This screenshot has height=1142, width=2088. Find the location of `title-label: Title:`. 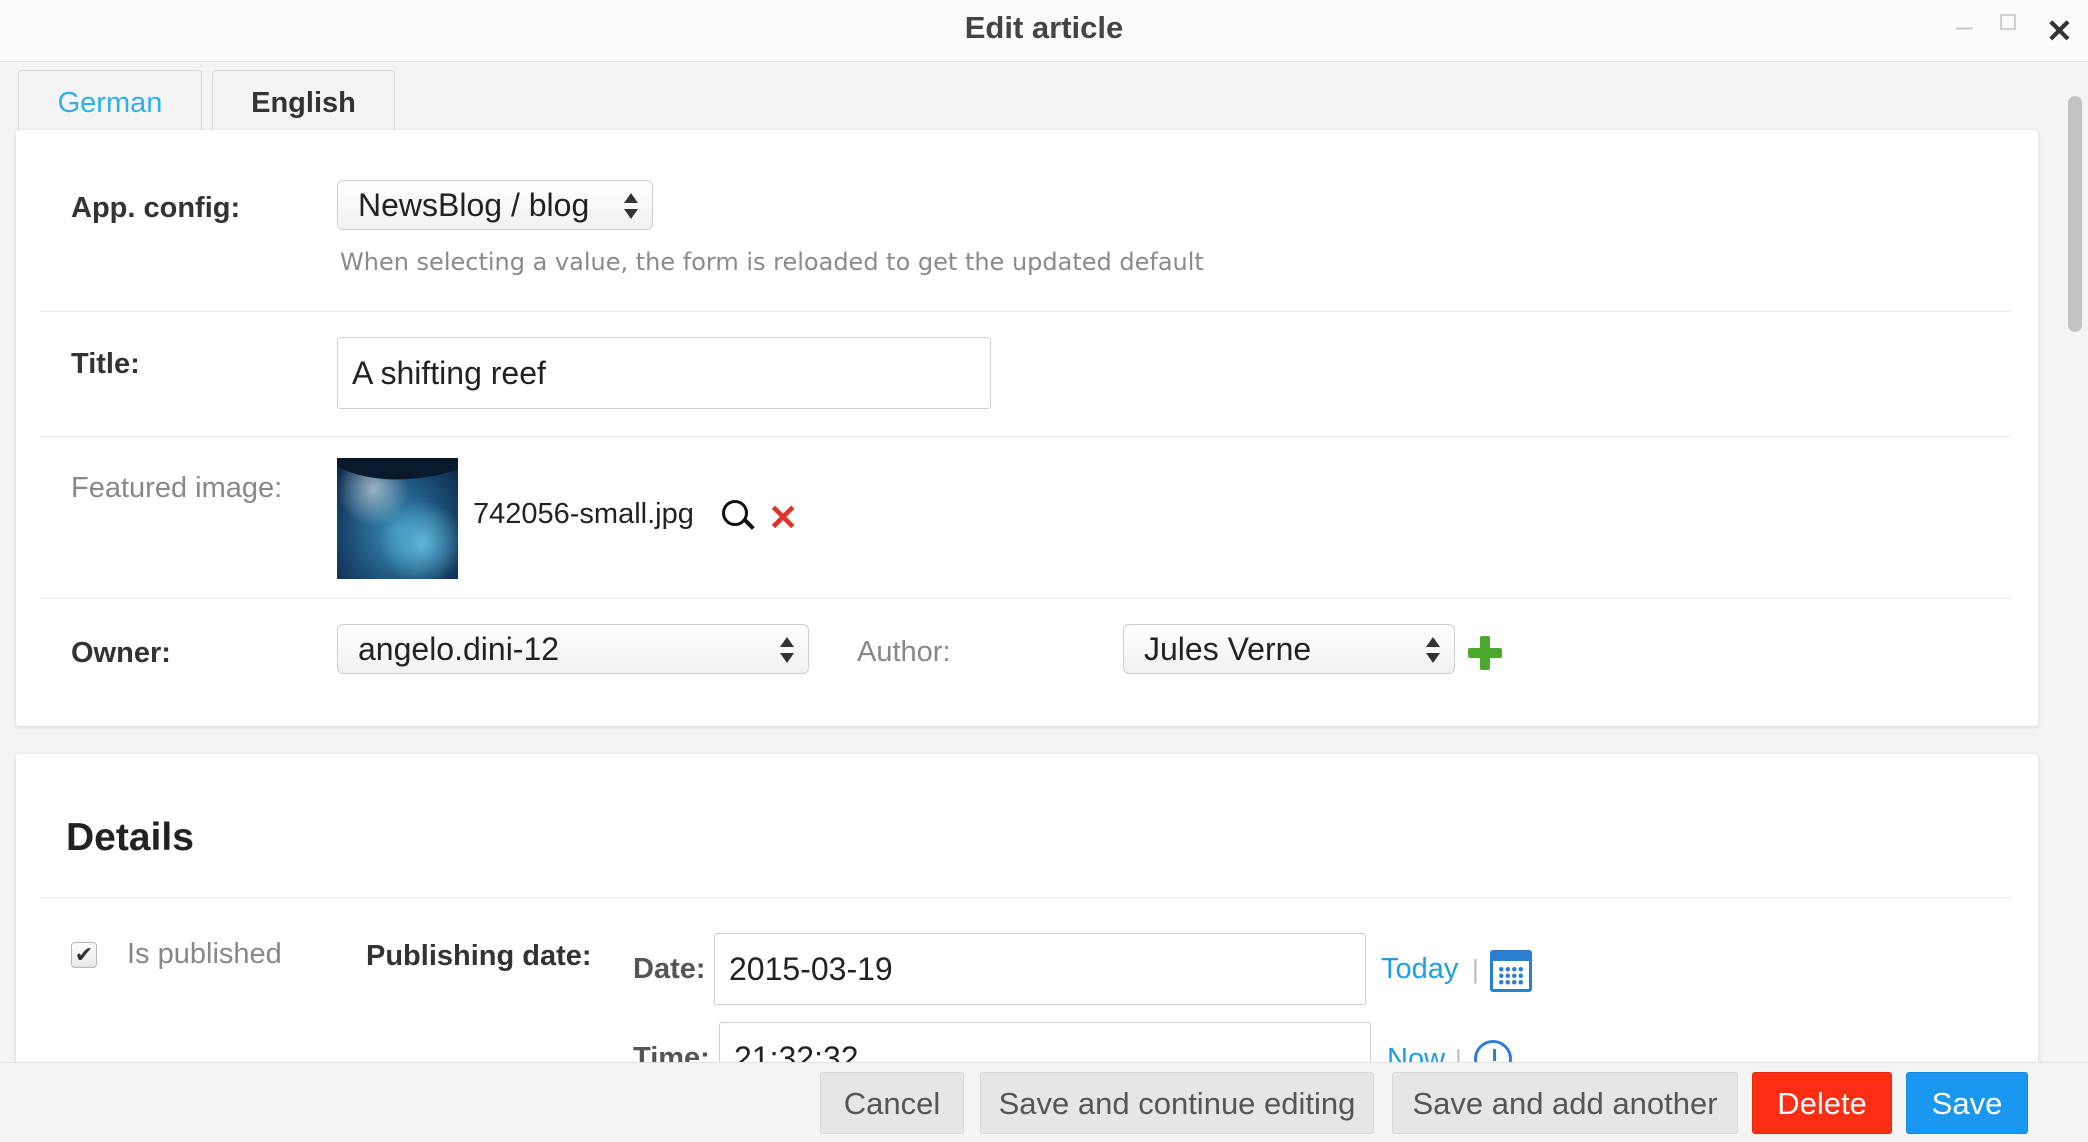

title-label: Title: is located at coordinates (105, 364).